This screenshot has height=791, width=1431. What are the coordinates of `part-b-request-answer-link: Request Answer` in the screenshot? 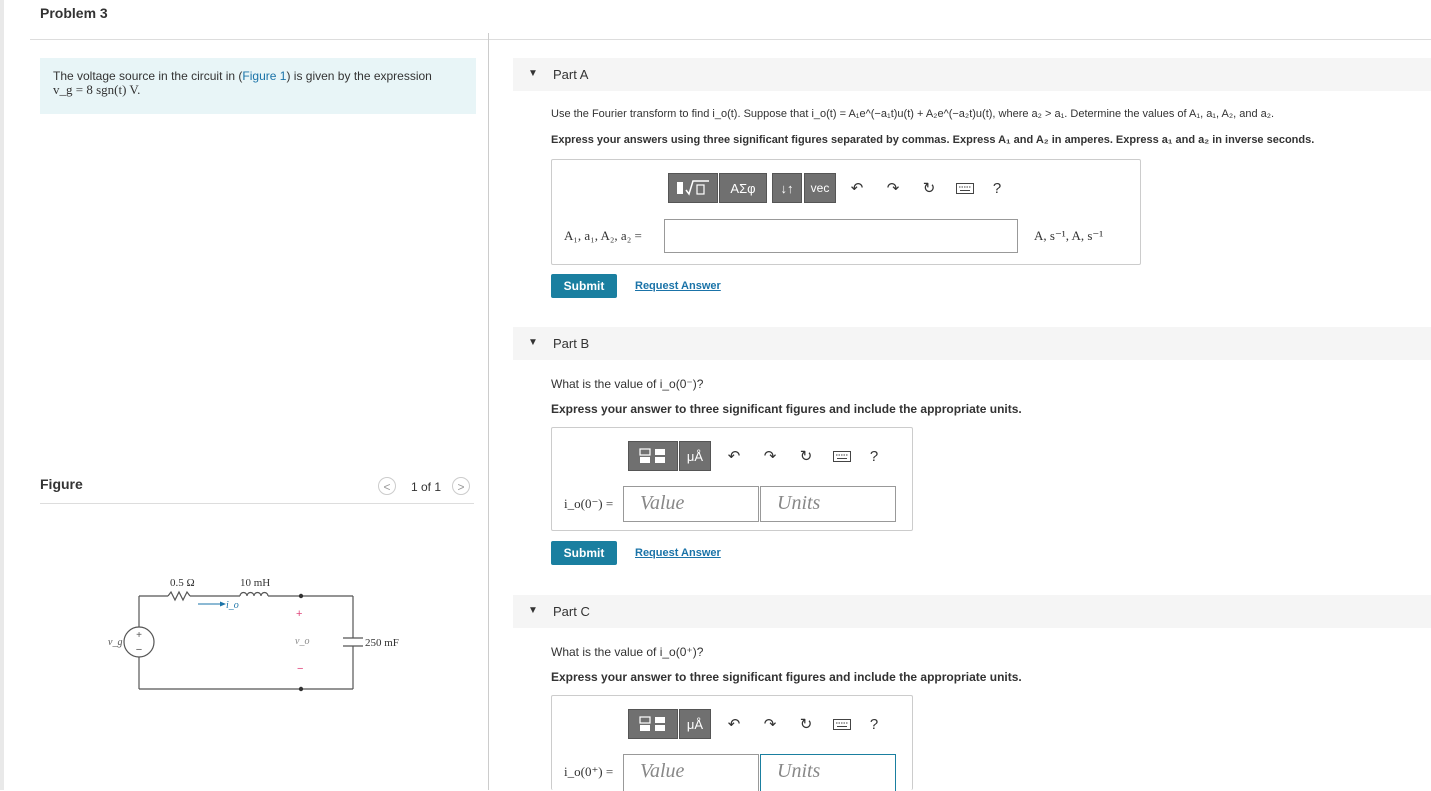 It's located at (678, 553).